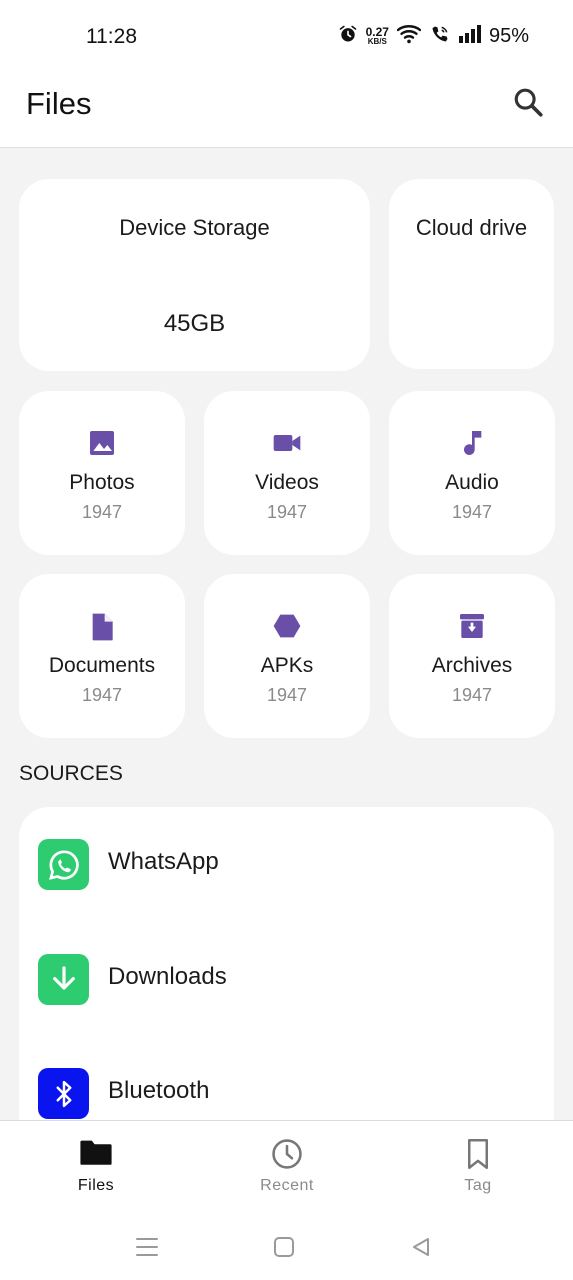 This screenshot has width=573, height=1280. Describe the element at coordinates (63, 979) in the screenshot. I see `download-icon` at that location.